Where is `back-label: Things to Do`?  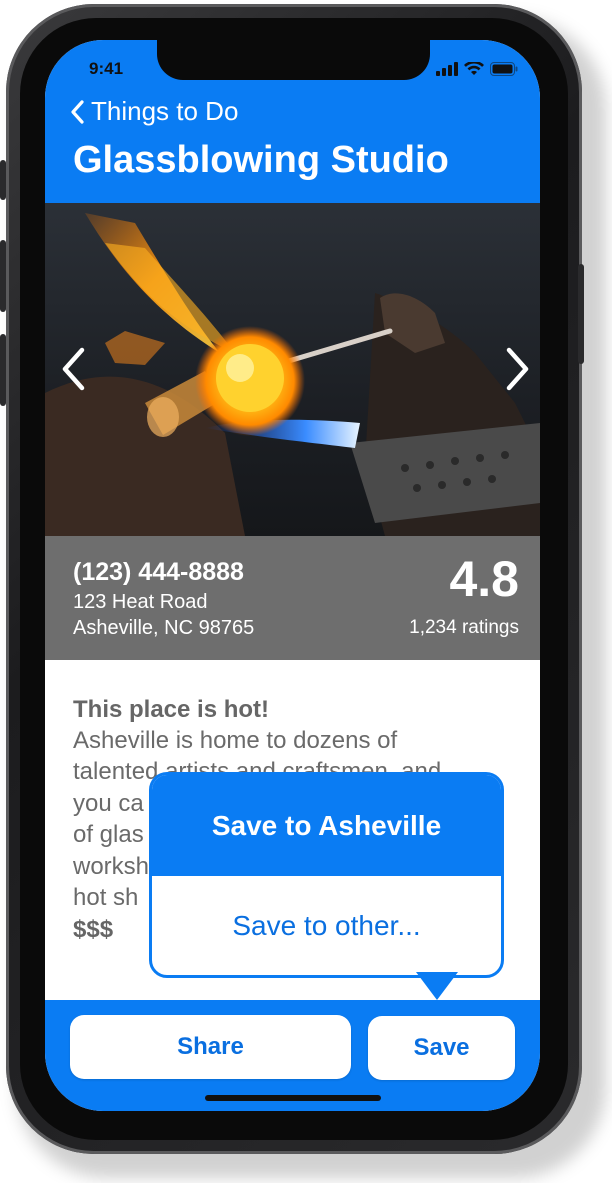 back-label: Things to Do is located at coordinates (165, 111).